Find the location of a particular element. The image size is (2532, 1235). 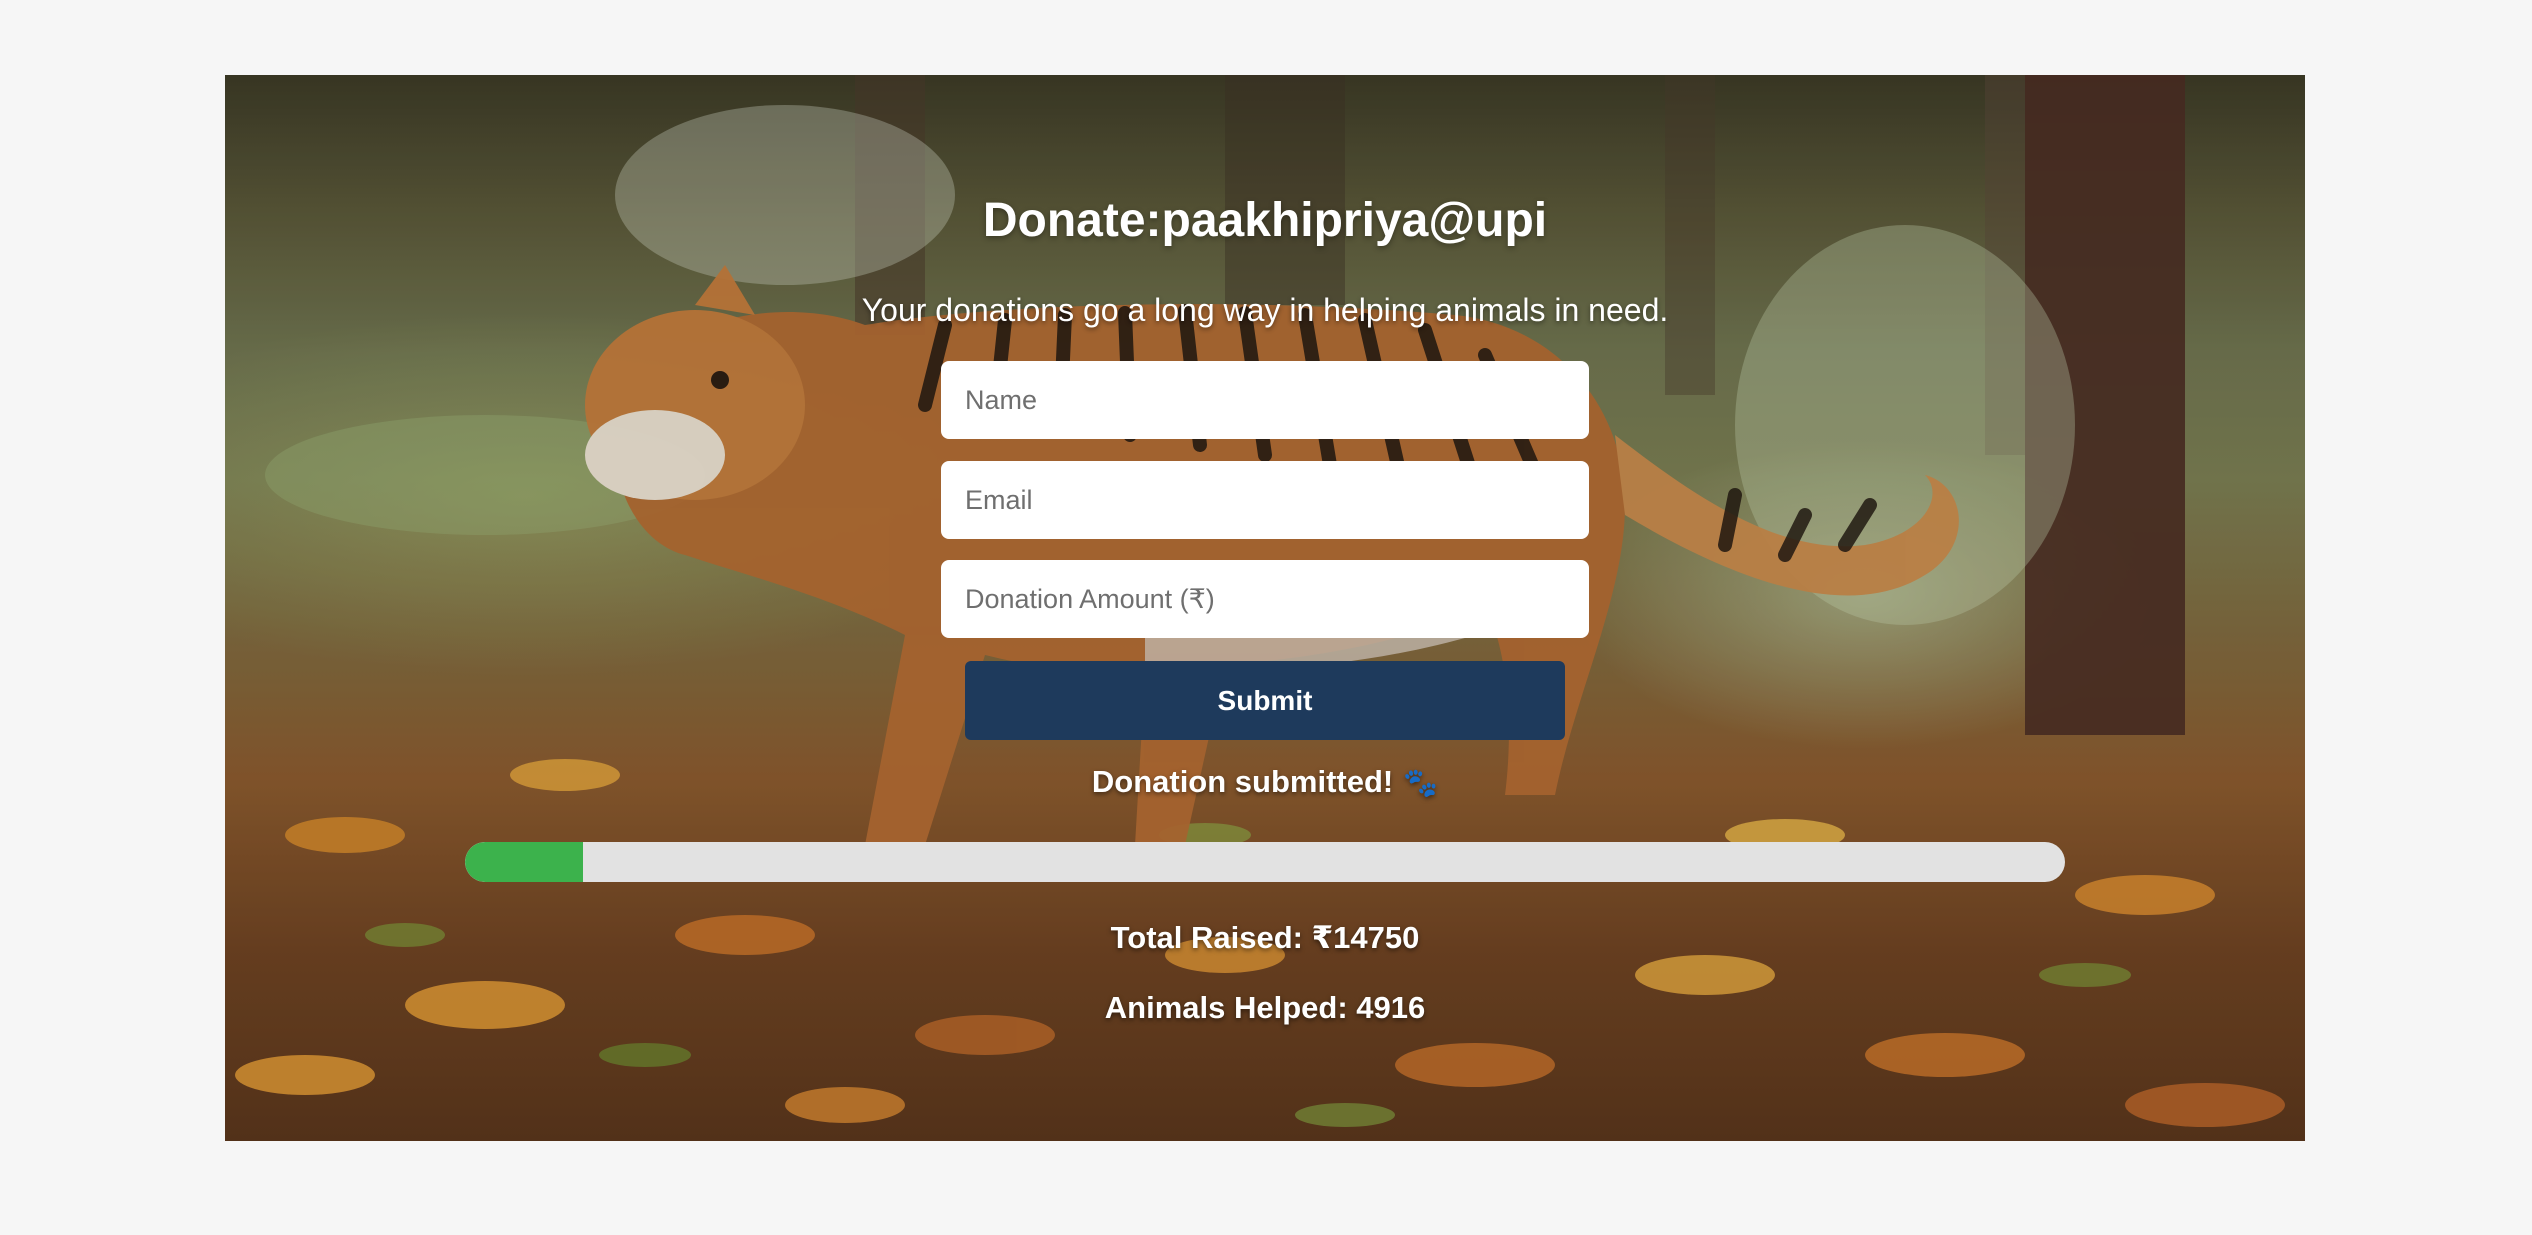

total-raised: Total Raised: ₹14750 is located at coordinates (1265, 937).